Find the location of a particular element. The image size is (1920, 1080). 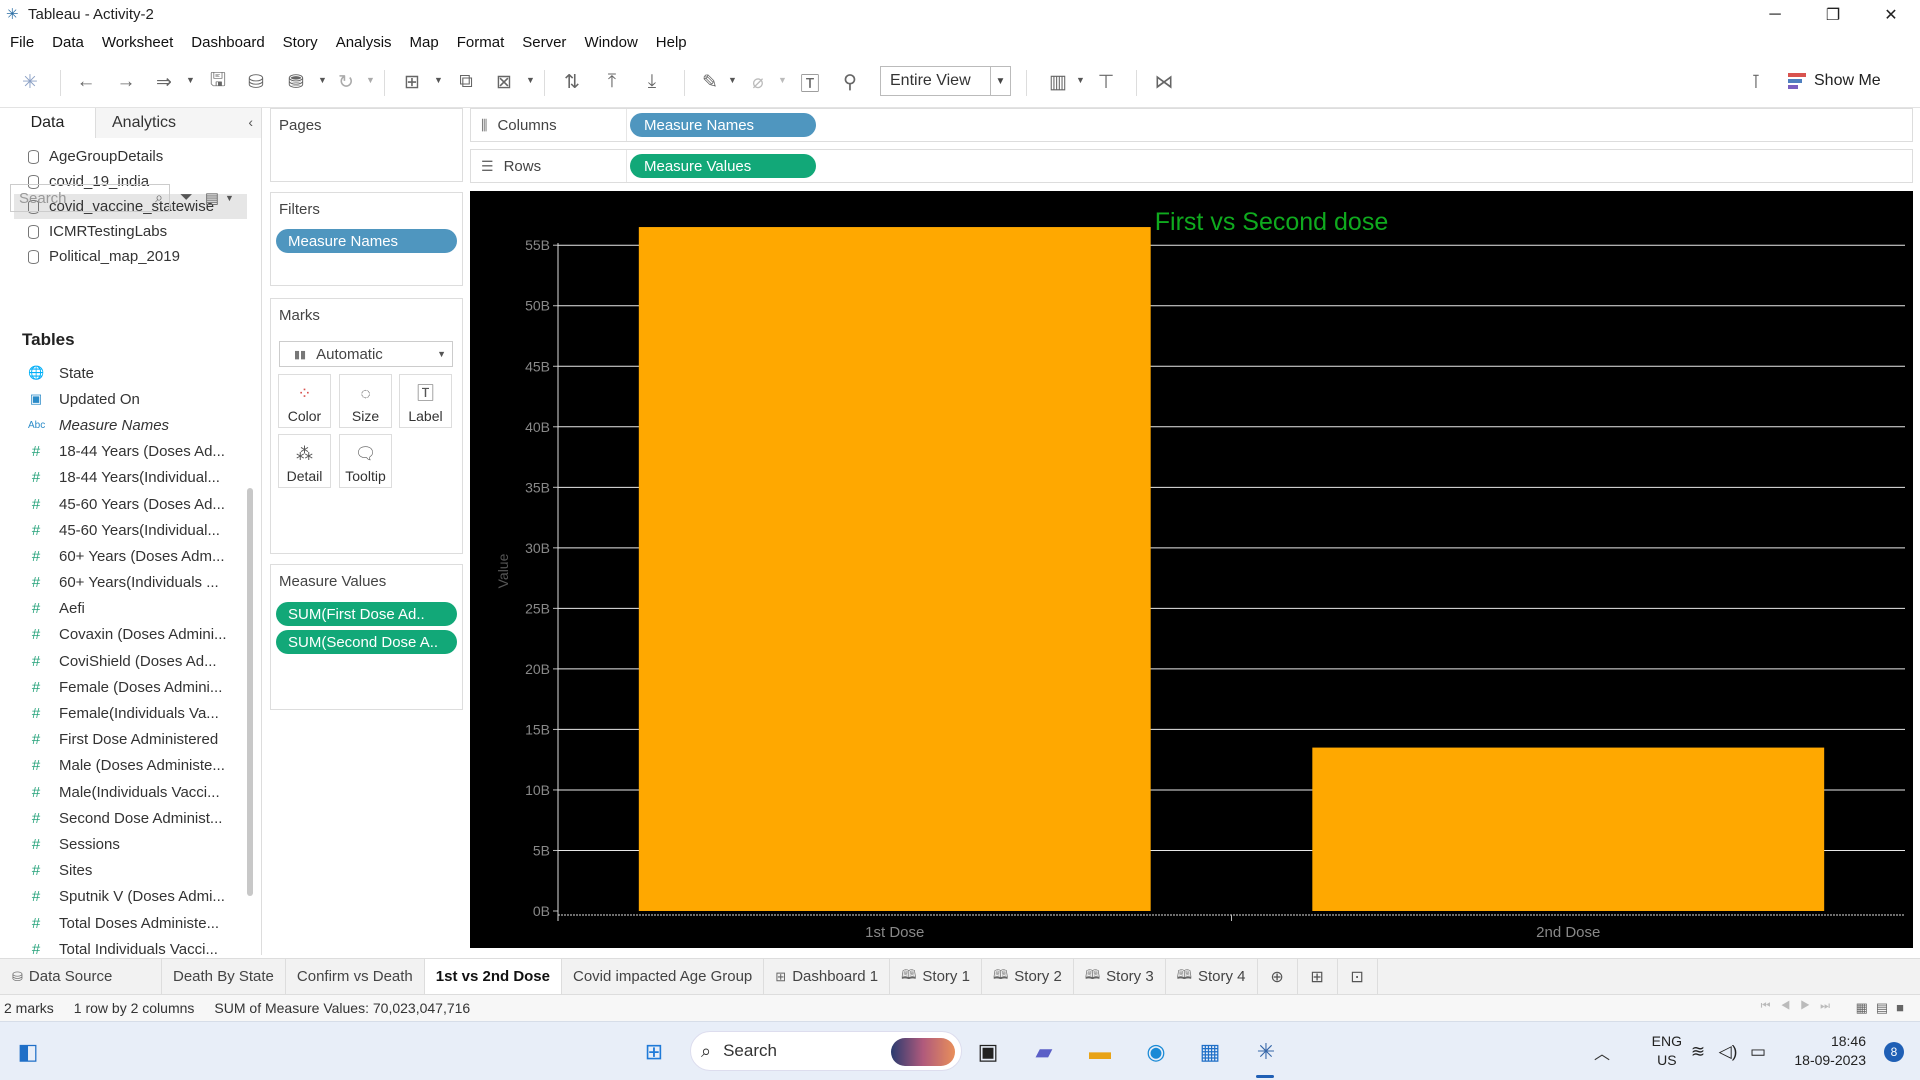

notification-badge: 8 is located at coordinates (1894, 1052).